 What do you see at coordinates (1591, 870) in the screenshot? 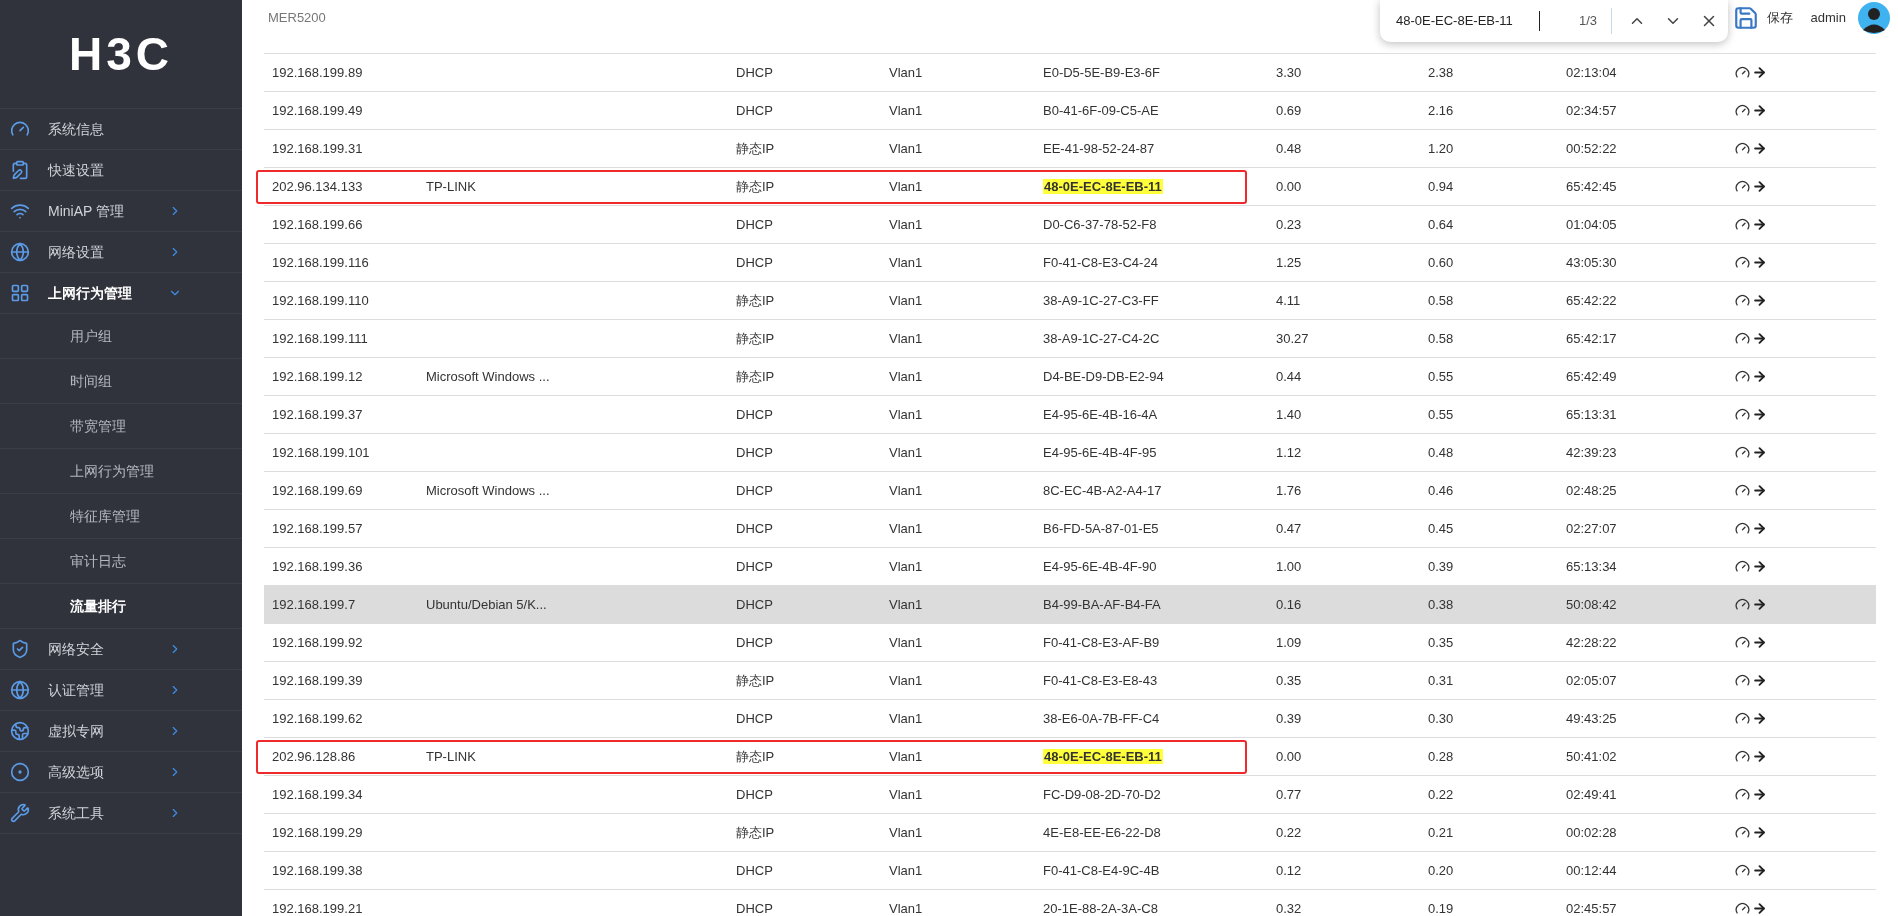
I see `table-cell: 00:12:44` at bounding box center [1591, 870].